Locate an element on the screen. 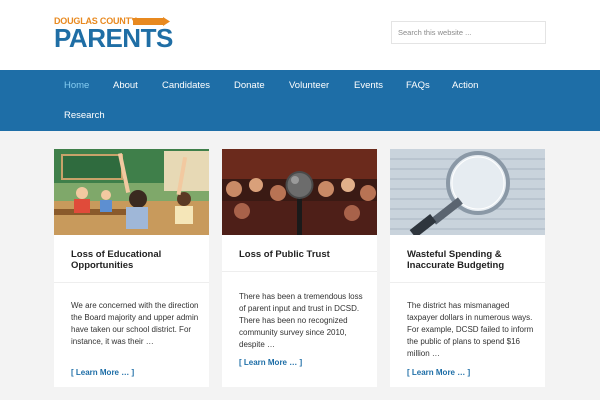 Image resolution: width=600 pixels, height=400 pixels. magnifying-glass-photo is located at coordinates (467, 192).